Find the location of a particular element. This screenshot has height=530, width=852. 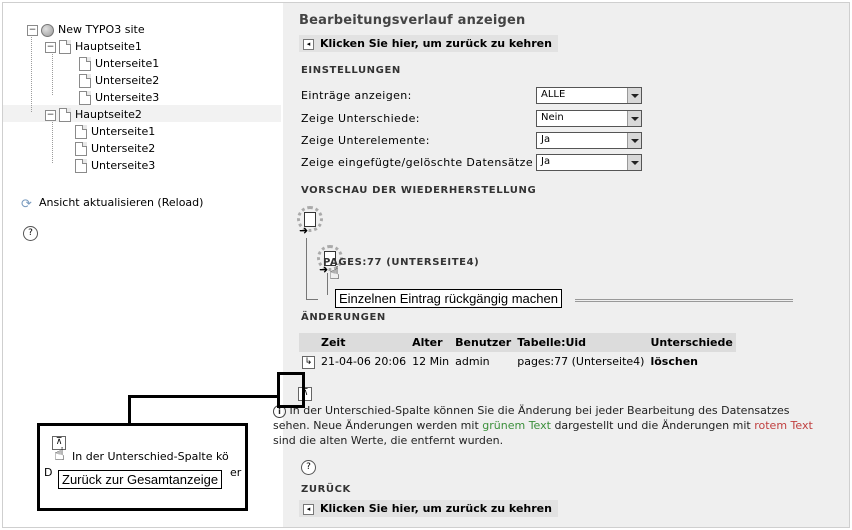

back-link-top: ◂ Klicken Sie hier, um zurück zu kehren is located at coordinates (428, 43).